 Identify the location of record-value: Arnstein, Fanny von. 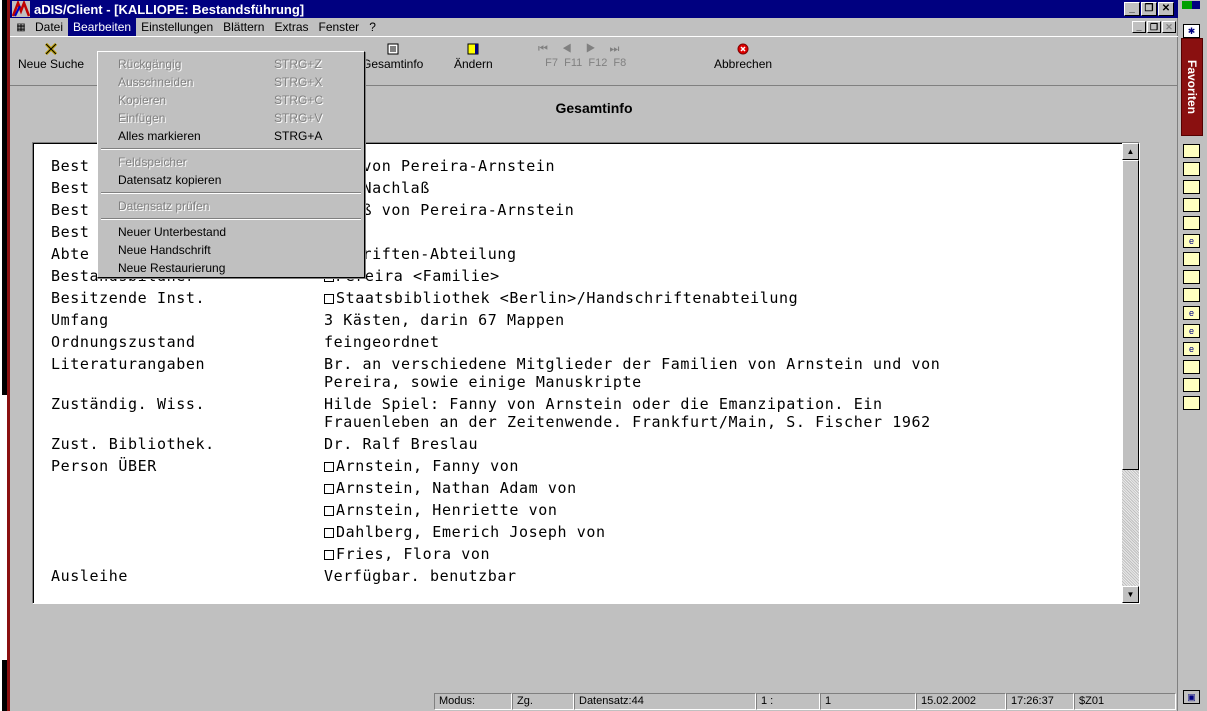
(717, 466).